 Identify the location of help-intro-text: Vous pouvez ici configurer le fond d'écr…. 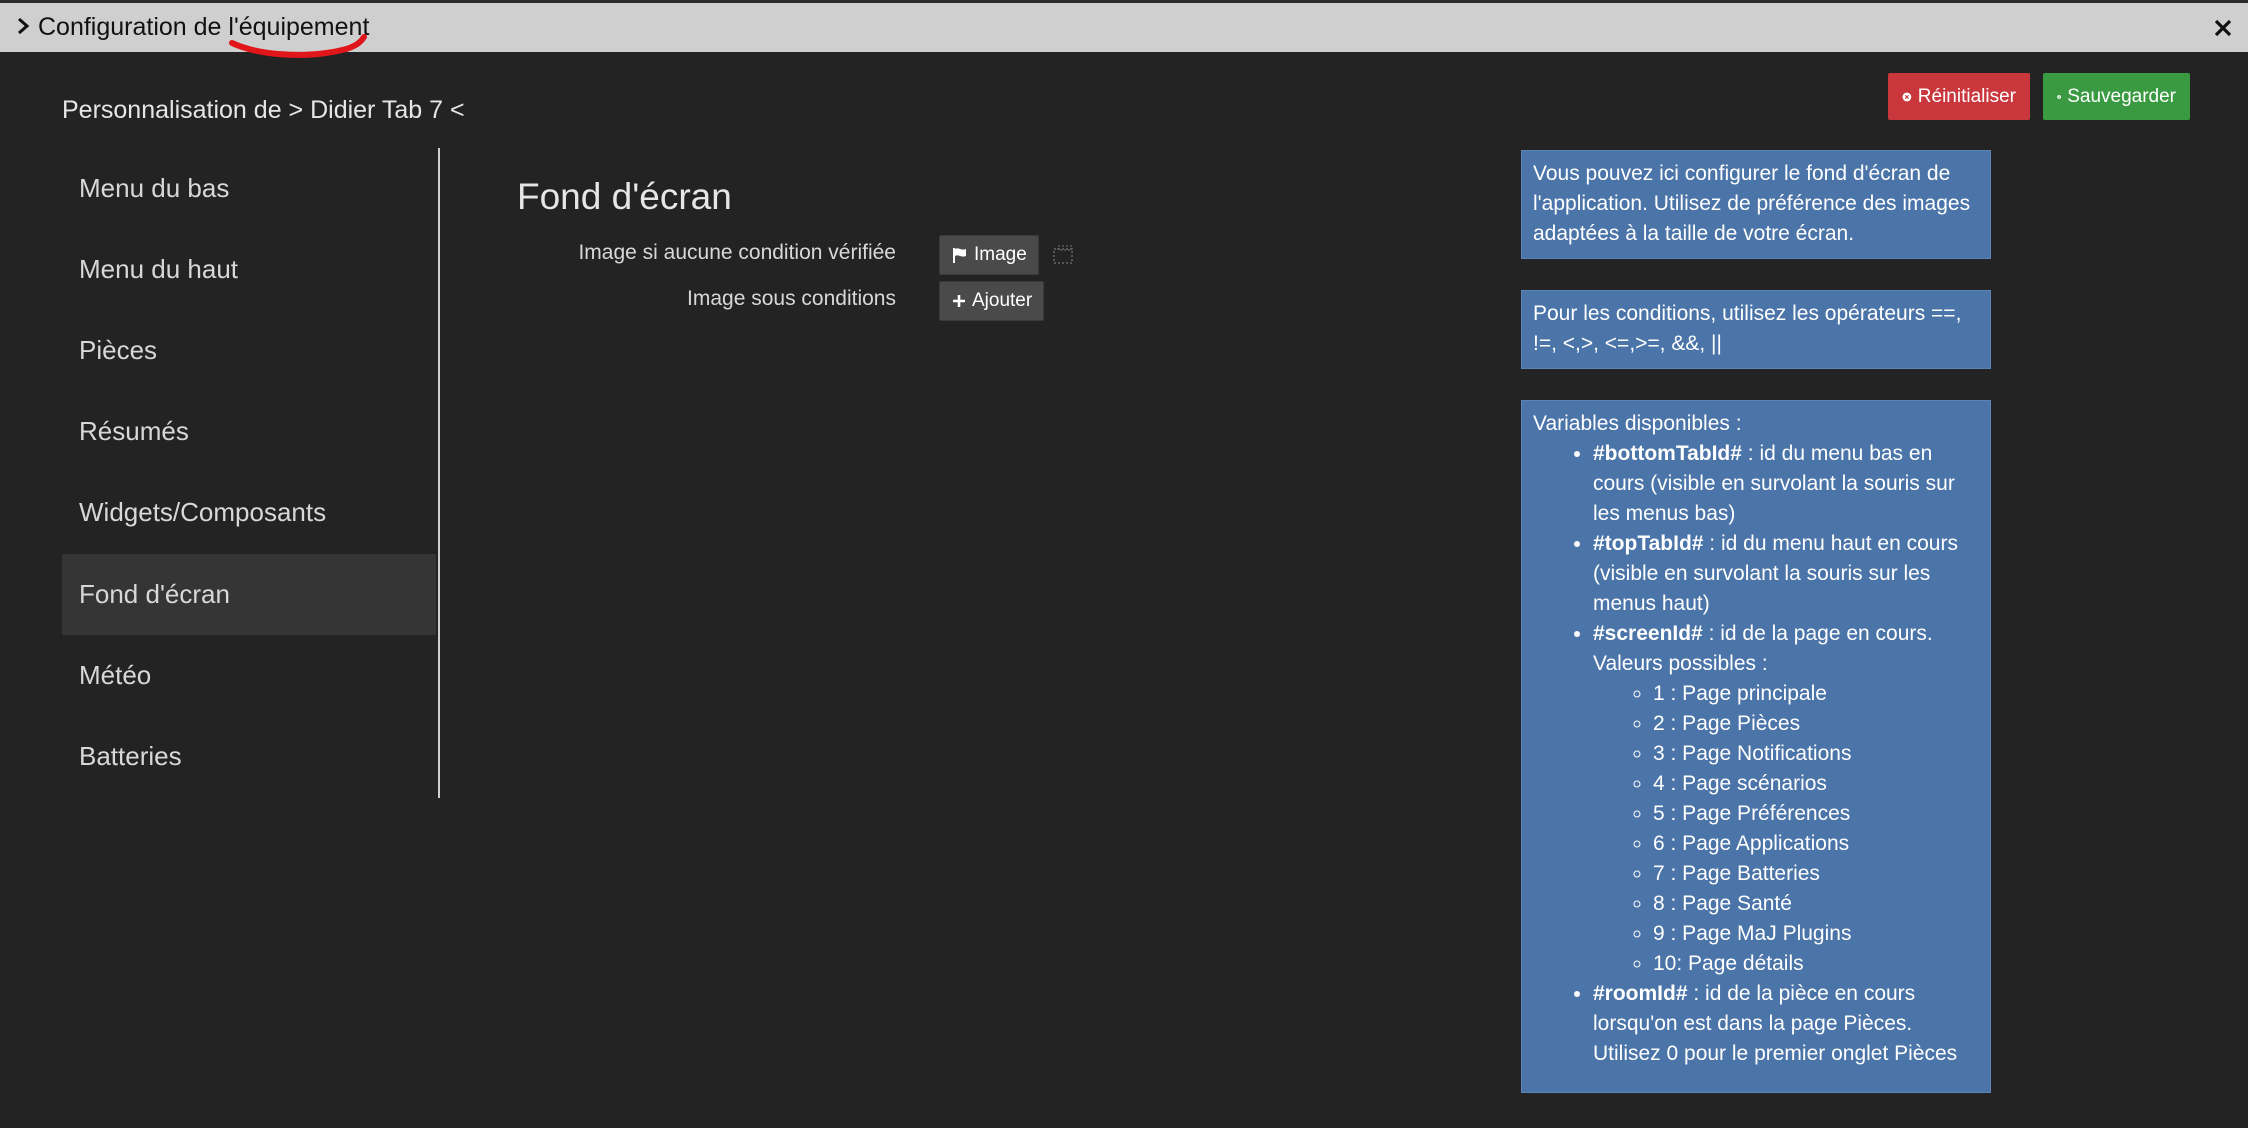
(1752, 203).